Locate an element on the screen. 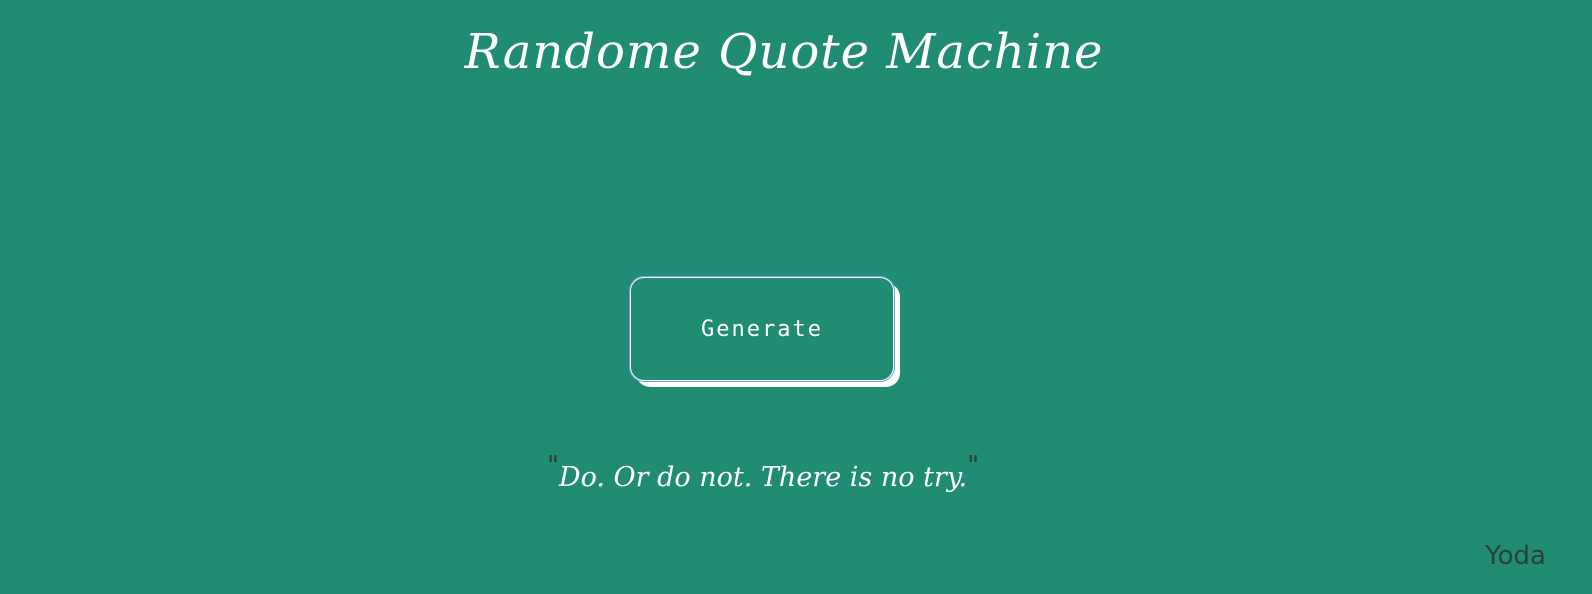  close-quote-mark: " is located at coordinates (973, 466).